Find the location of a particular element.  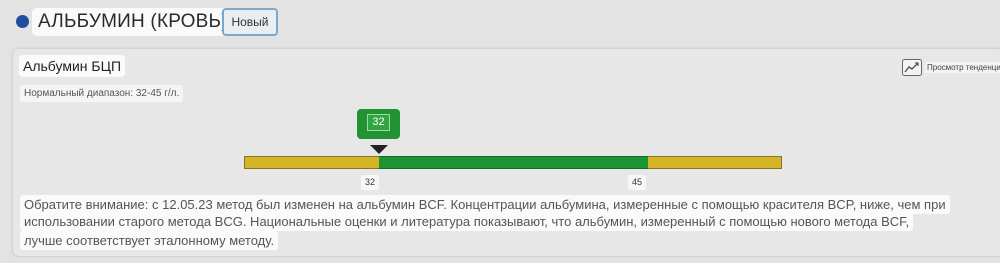

marker-pointer-icon is located at coordinates (379, 149).